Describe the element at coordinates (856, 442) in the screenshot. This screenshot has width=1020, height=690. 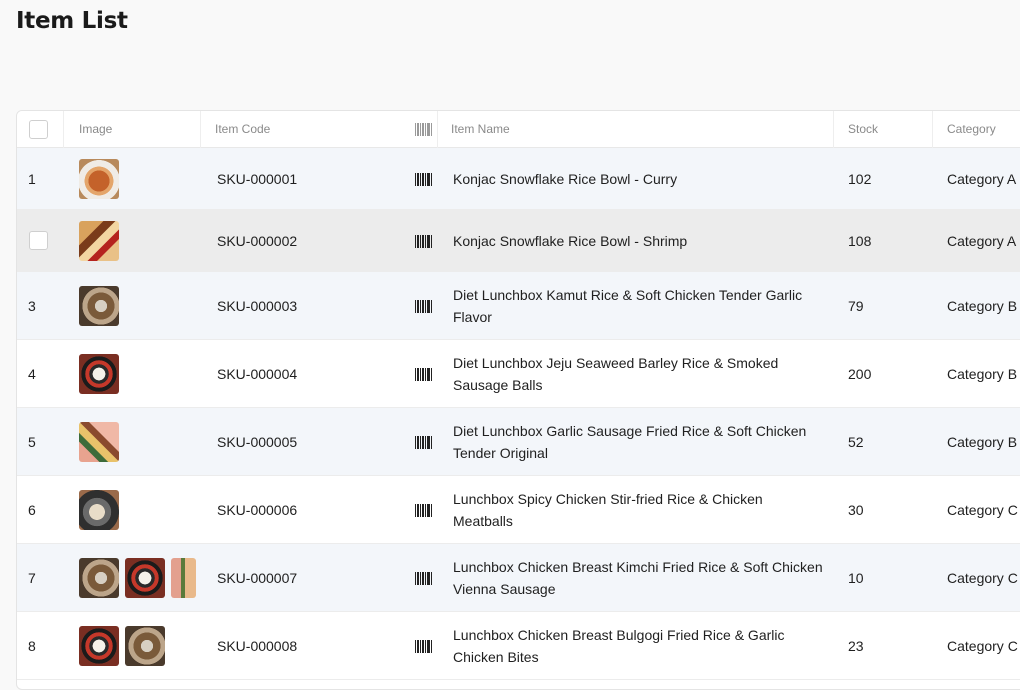
I see `item-stock: 52` at that location.